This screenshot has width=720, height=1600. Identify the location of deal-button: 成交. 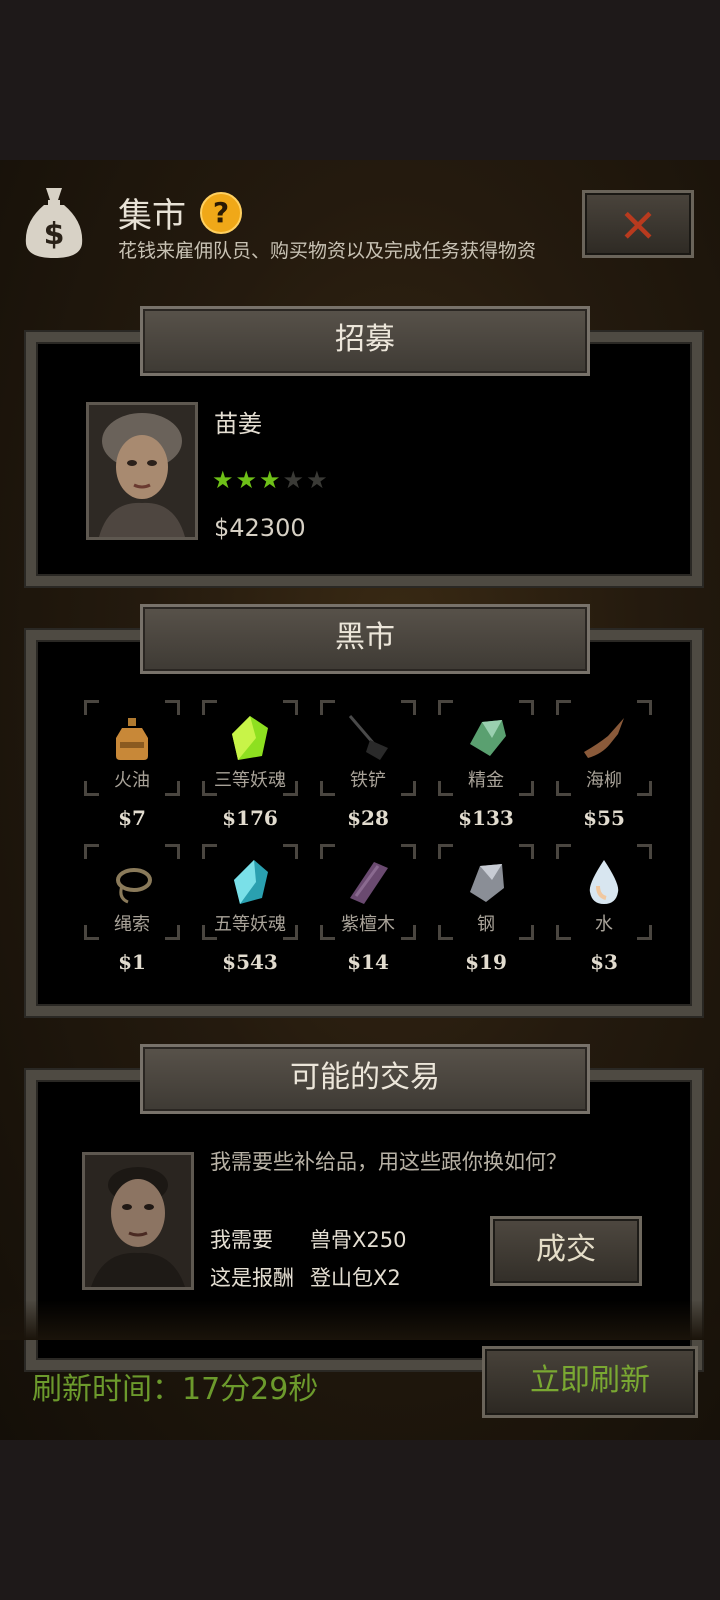
(566, 1251).